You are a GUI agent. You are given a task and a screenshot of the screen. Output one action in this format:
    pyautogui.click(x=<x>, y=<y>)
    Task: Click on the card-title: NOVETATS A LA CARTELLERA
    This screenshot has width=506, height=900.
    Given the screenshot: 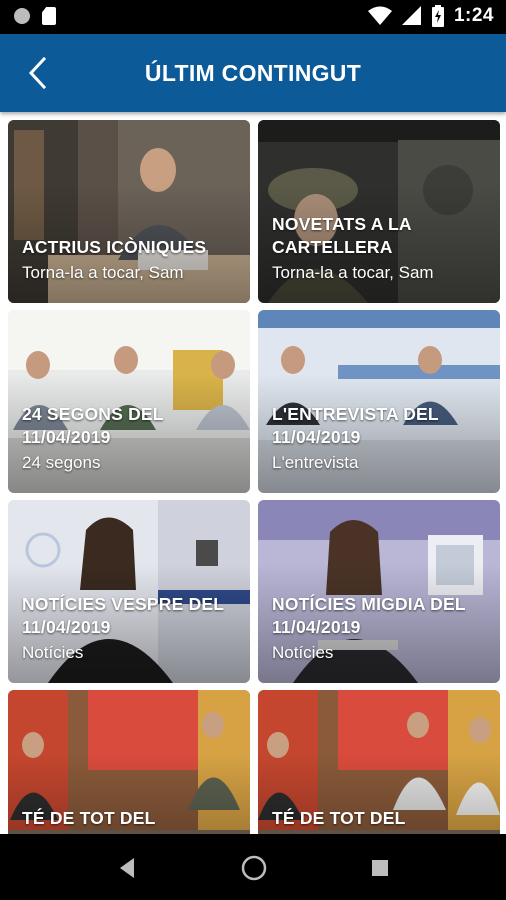 What is the action you would take?
    pyautogui.click(x=342, y=235)
    